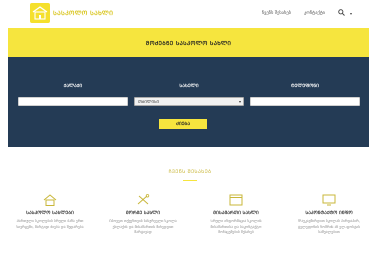 The width and height of the screenshot is (380, 260). I want to click on logo-text: ᲡᲐᲡᲙᲝᲚᲝ ᲡᲐᲮᲚᲘ, so click(83, 13).